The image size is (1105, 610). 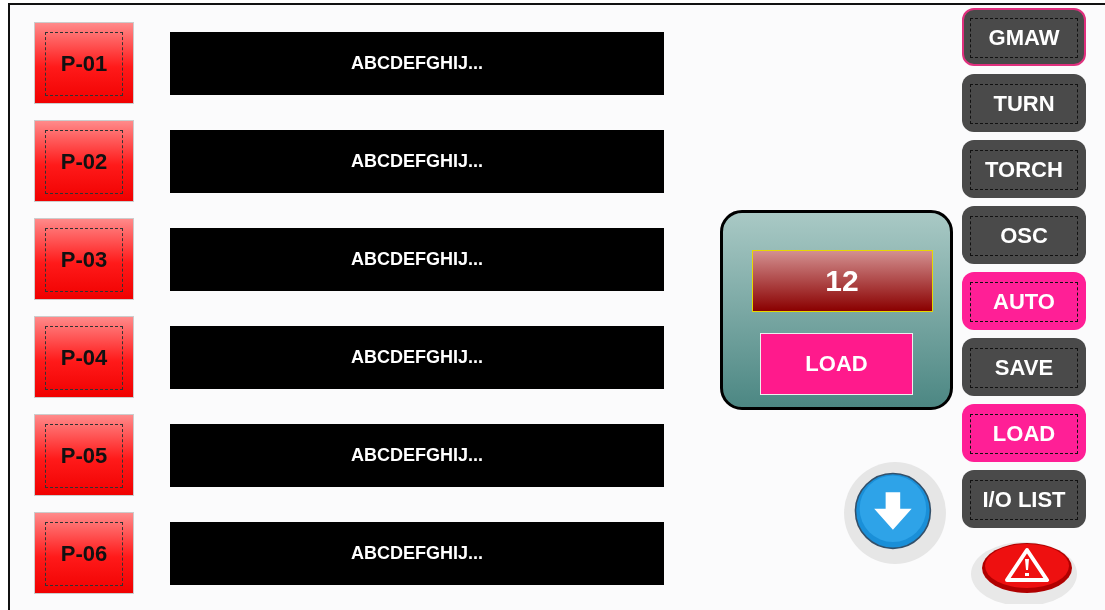 What do you see at coordinates (1024, 499) in the screenshot?
I see `menu-button: I/O LIST` at bounding box center [1024, 499].